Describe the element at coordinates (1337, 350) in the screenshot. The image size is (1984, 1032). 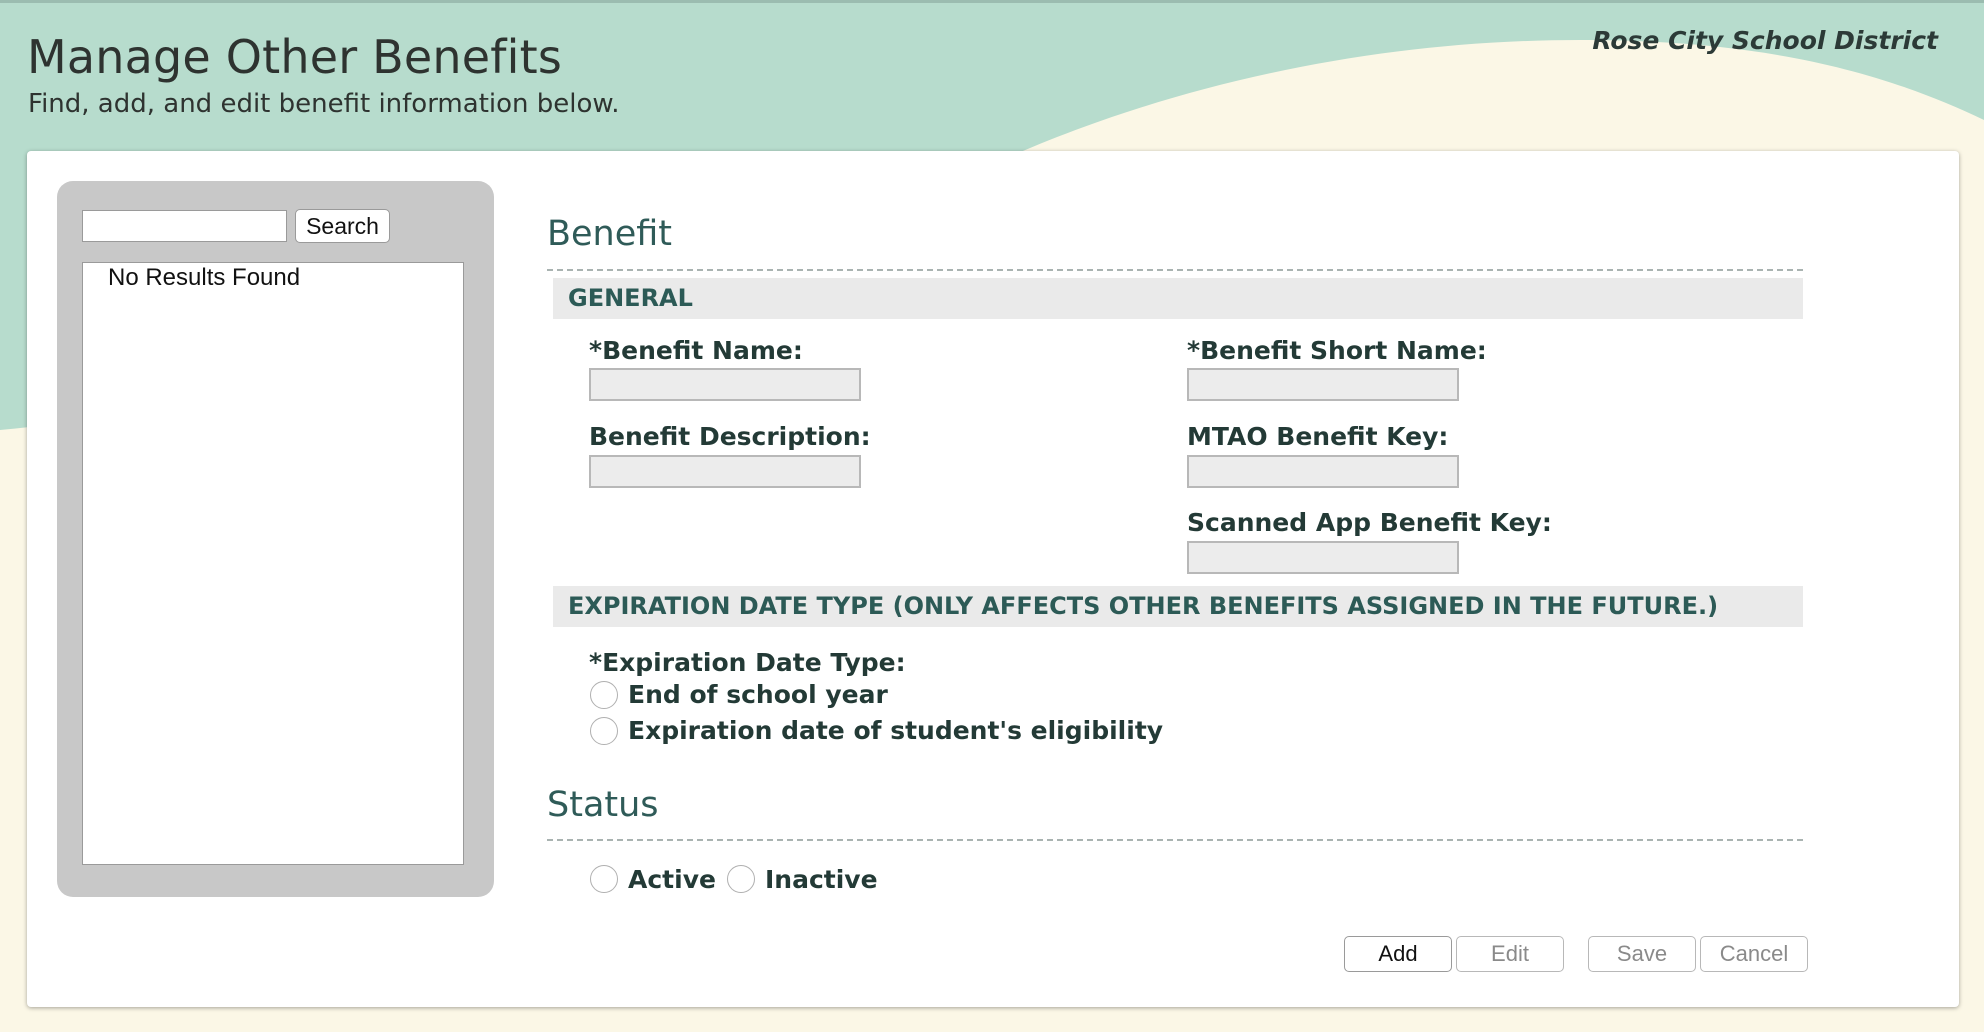
I see `benefit-short-name-label: *Benefit Short Name:` at that location.